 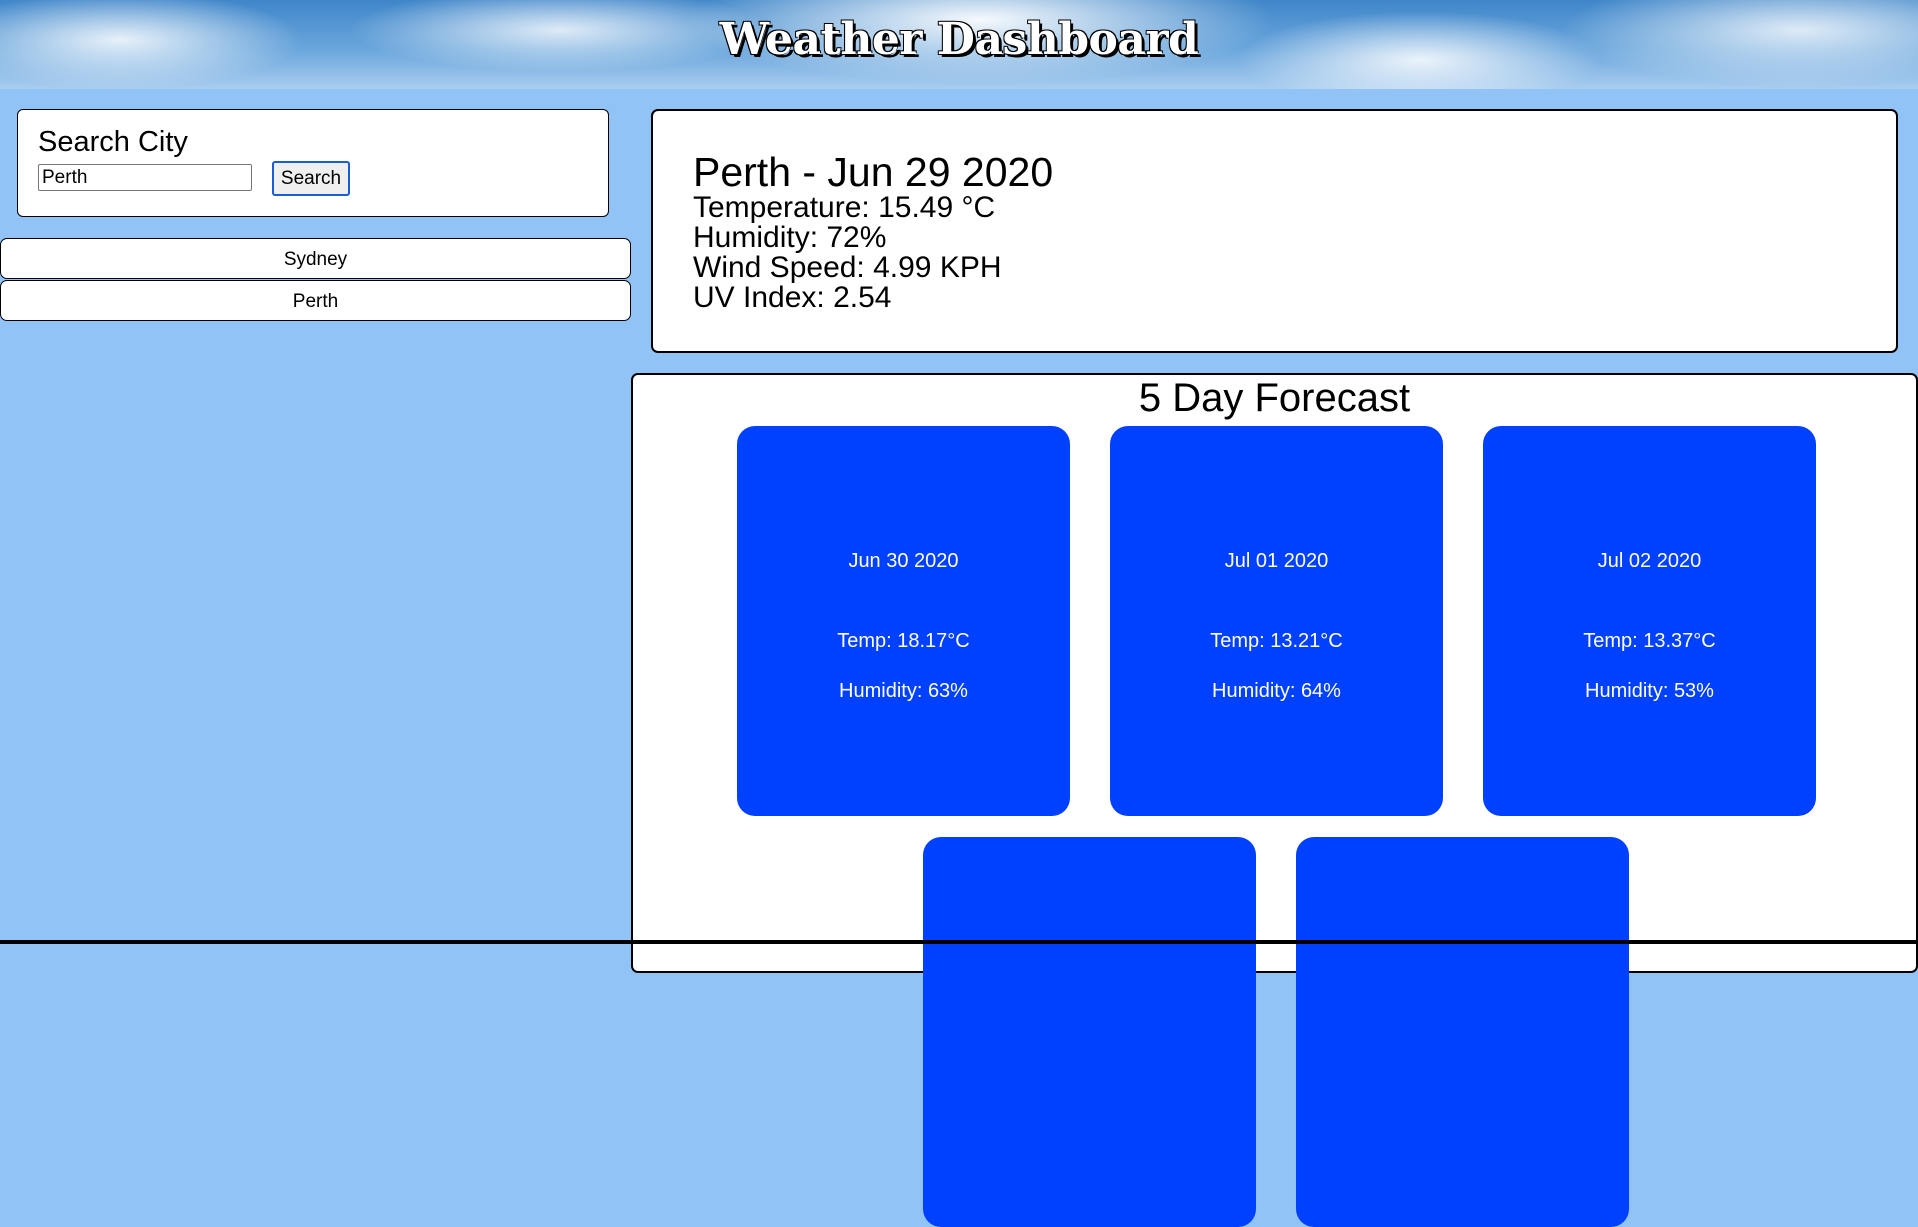 What do you see at coordinates (959, 942) in the screenshot?
I see `window-bottom-edge` at bounding box center [959, 942].